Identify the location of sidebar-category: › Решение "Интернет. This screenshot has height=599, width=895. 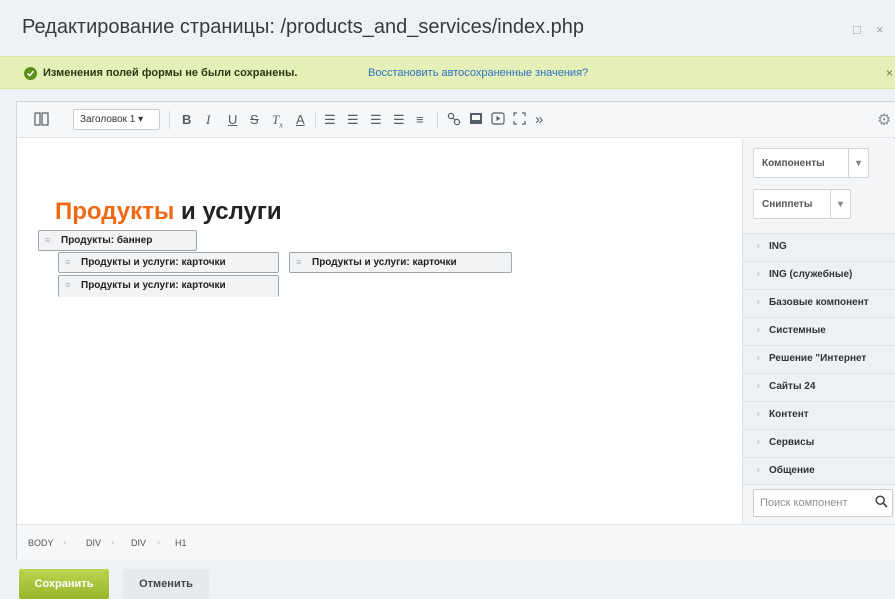
(819, 359).